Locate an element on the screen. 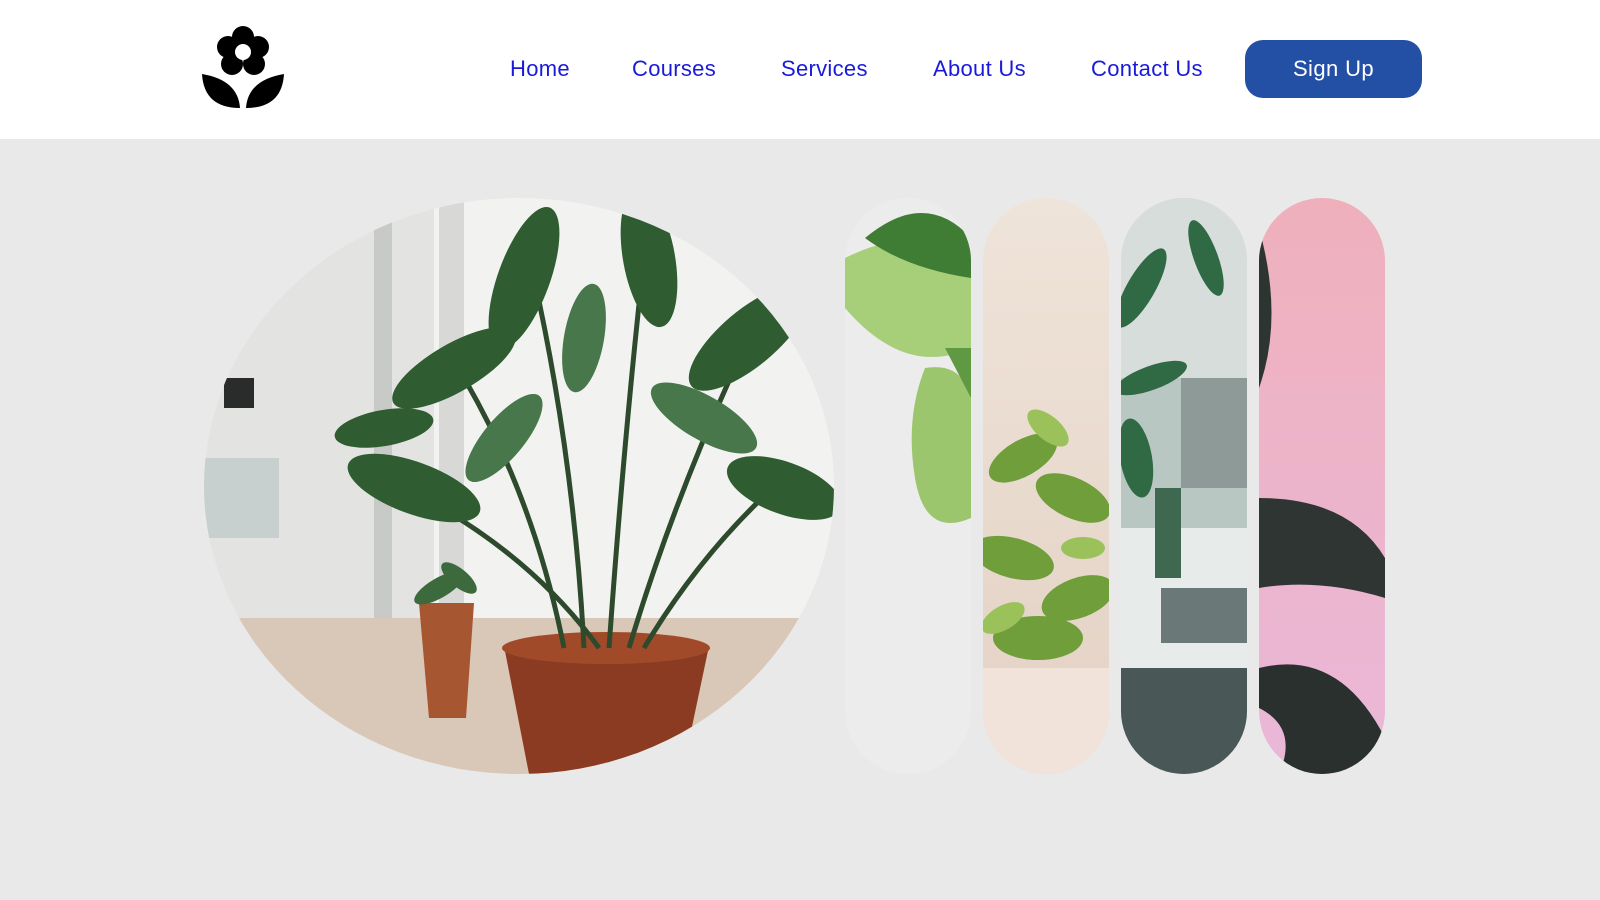 The height and width of the screenshot is (900, 1600). nav-contact-link: Contact Us is located at coordinates (1147, 69).